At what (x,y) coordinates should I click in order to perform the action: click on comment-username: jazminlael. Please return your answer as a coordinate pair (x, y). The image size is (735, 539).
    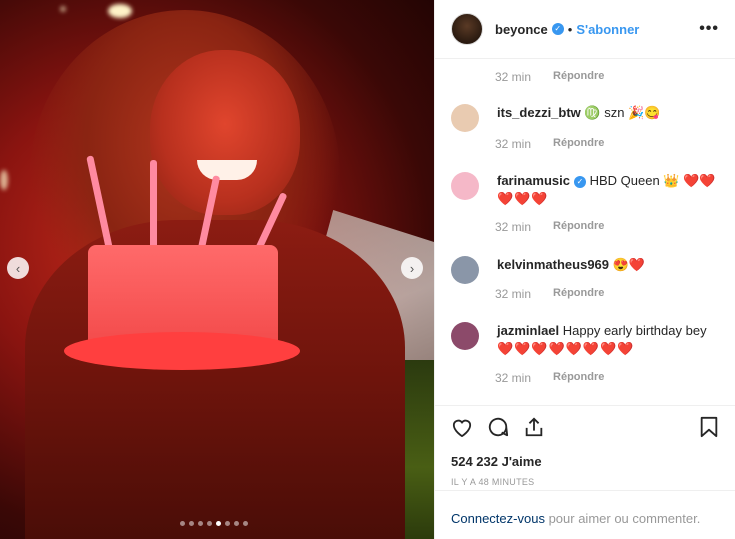
    Looking at the image, I should click on (528, 330).